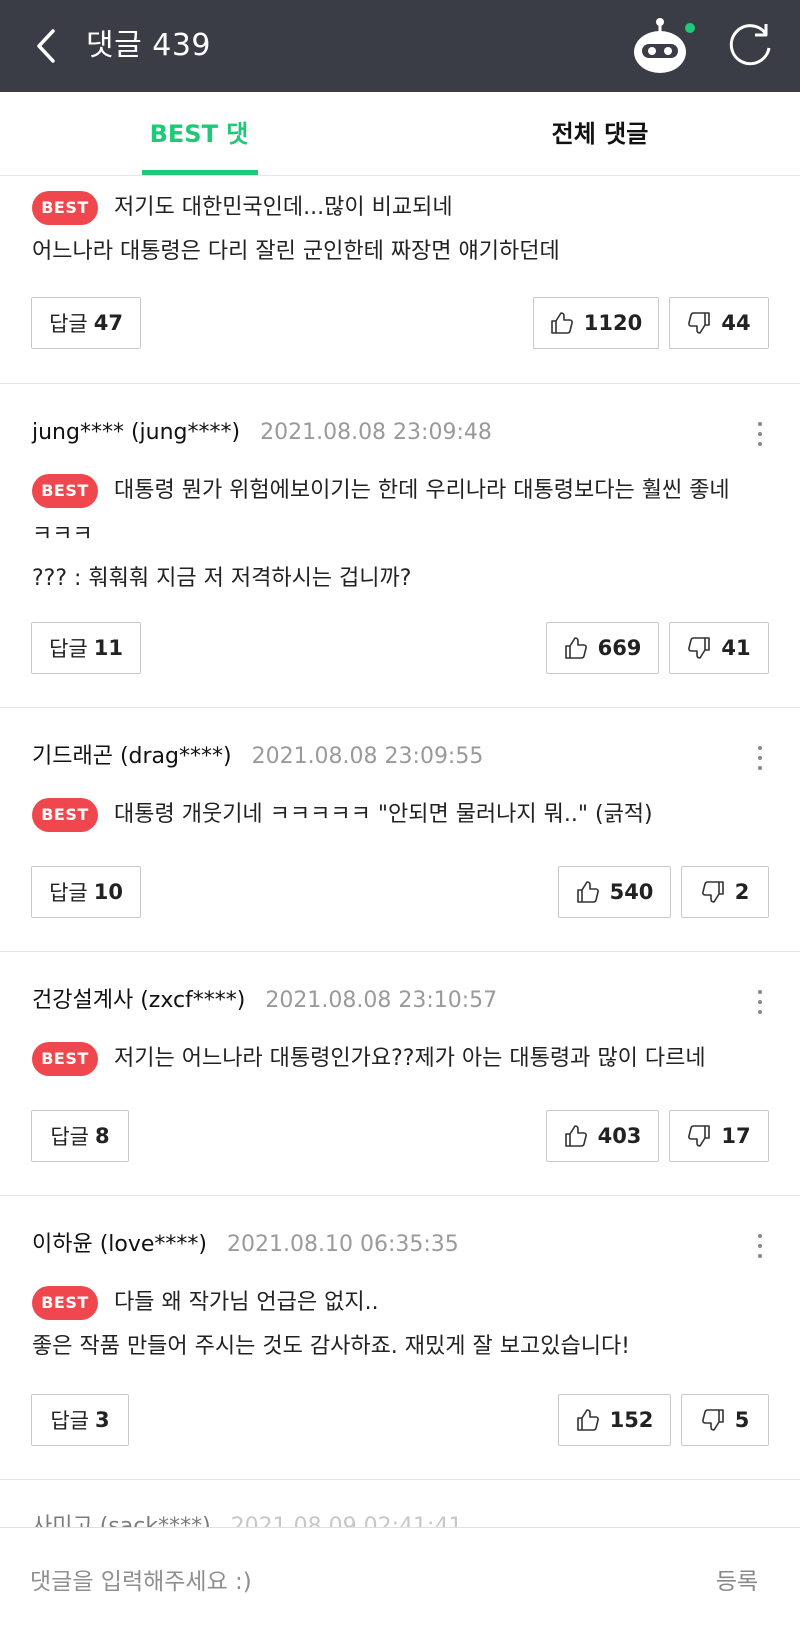 Image resolution: width=800 pixels, height=1635 pixels. Describe the element at coordinates (80, 1420) in the screenshot. I see `reply-button: 답글 3` at that location.